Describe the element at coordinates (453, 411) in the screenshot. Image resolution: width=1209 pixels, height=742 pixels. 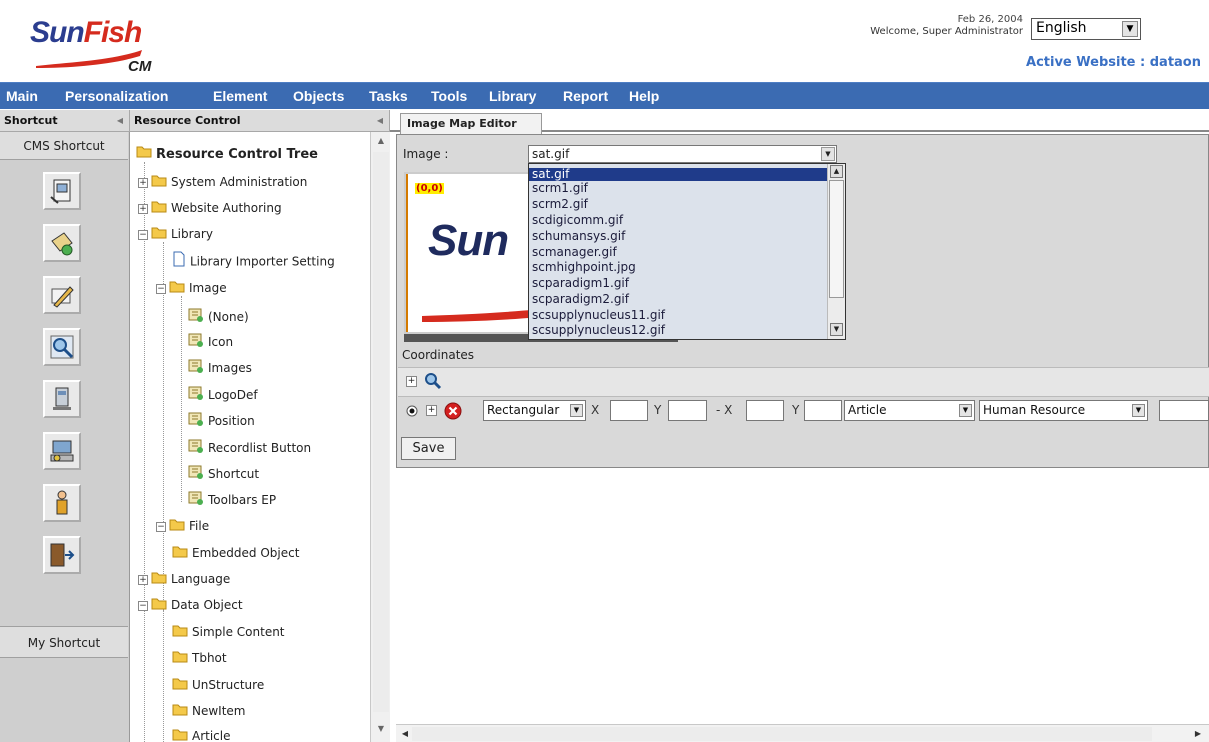
I see `delete-icon` at that location.